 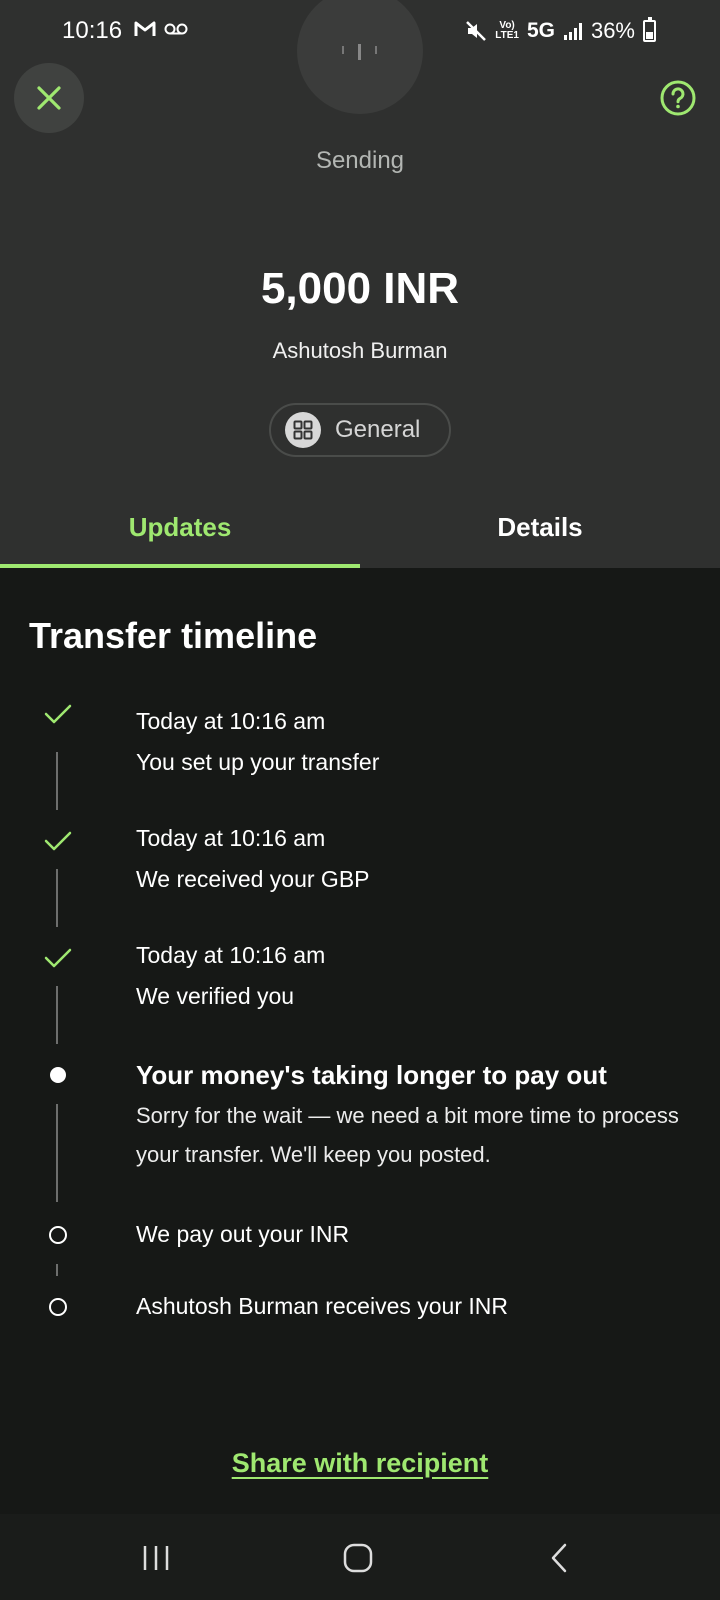 I want to click on timeline-step: Ashutosh Burman receives your INR, so click(x=322, y=1306).